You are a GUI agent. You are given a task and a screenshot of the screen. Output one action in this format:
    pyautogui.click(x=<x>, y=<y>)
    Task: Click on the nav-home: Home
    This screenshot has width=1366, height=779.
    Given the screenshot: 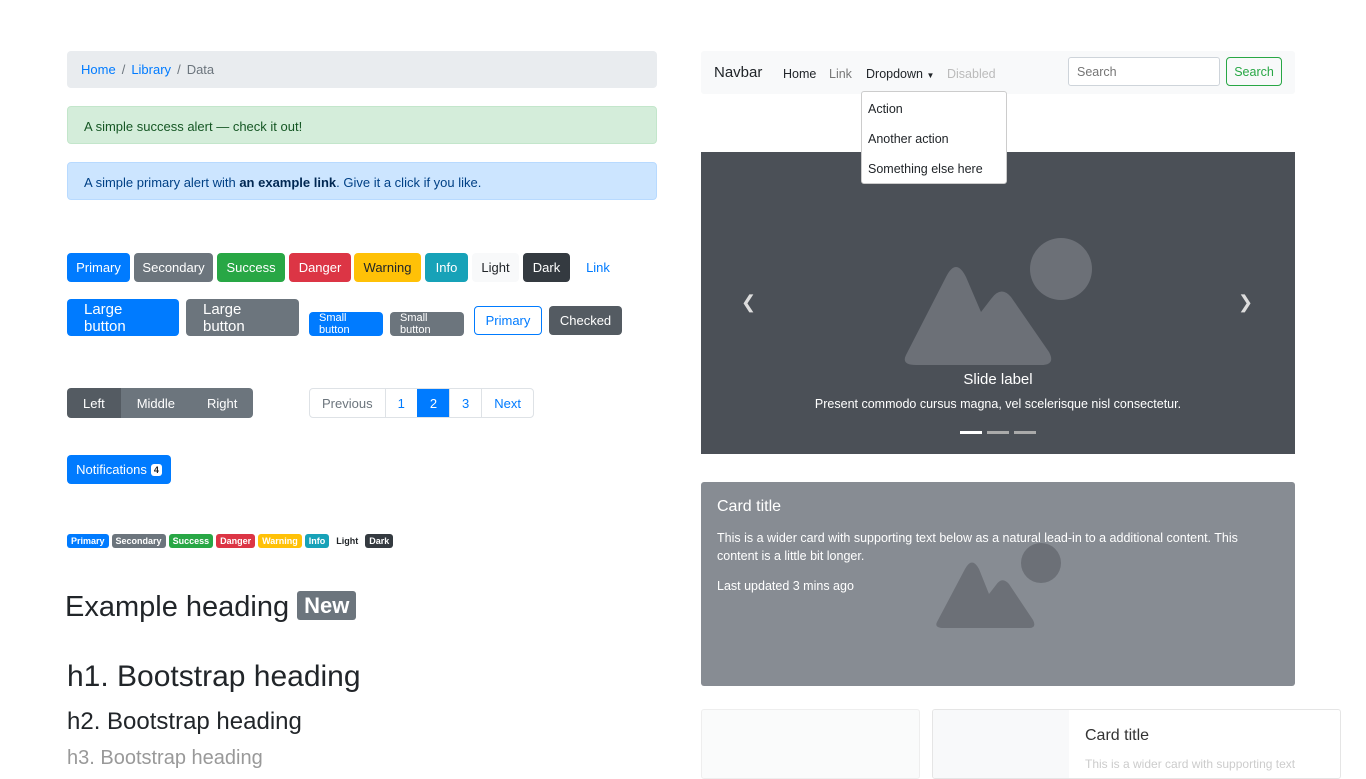 What is the action you would take?
    pyautogui.click(x=799, y=74)
    